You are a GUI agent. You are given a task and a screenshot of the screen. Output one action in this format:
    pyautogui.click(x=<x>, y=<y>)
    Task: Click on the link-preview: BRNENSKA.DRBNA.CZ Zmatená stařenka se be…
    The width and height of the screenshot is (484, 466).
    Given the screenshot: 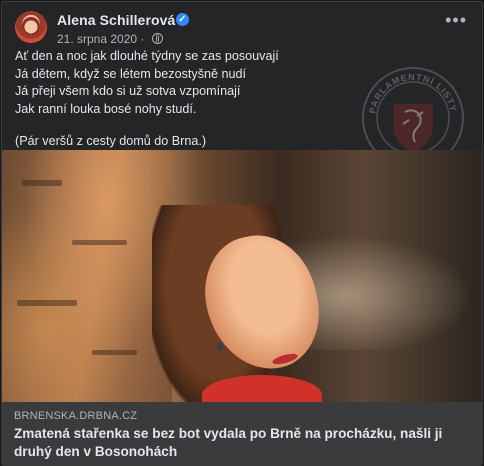 What is the action you would take?
    pyautogui.click(x=242, y=433)
    